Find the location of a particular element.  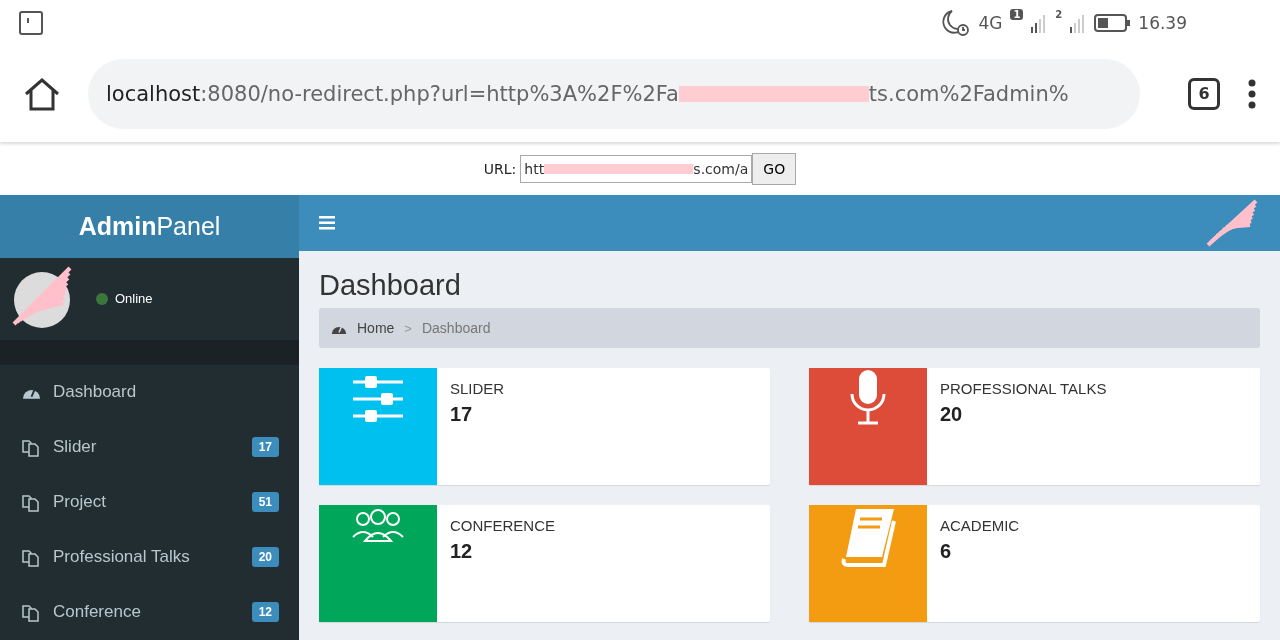

sidebar-item: Conference 12 is located at coordinates (149, 612).